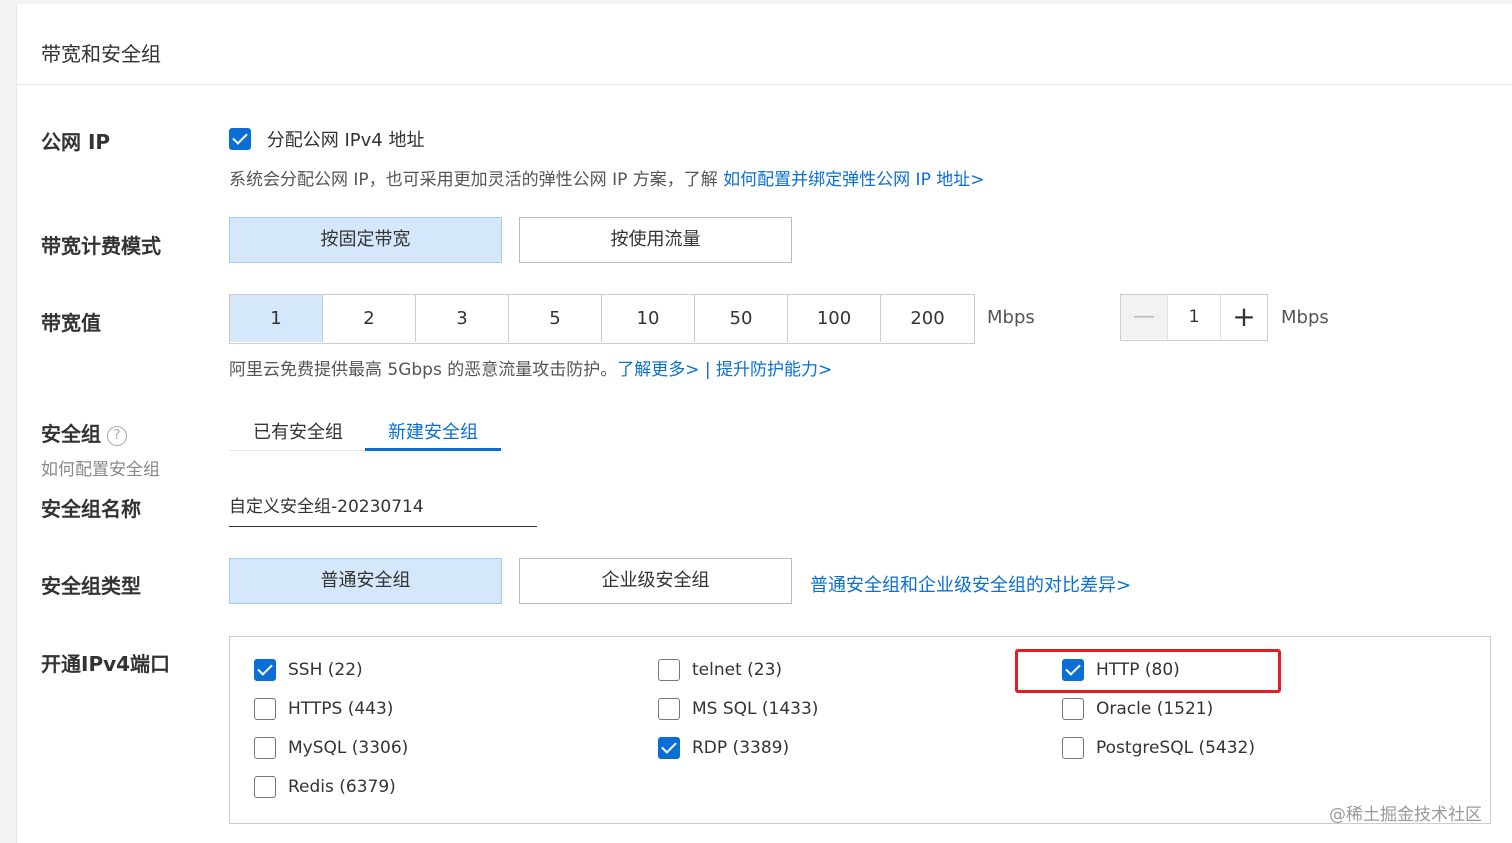 Image resolution: width=1512 pixels, height=843 pixels. What do you see at coordinates (764, 44) in the screenshot?
I see `panel-header: 带宽和安全组` at bounding box center [764, 44].